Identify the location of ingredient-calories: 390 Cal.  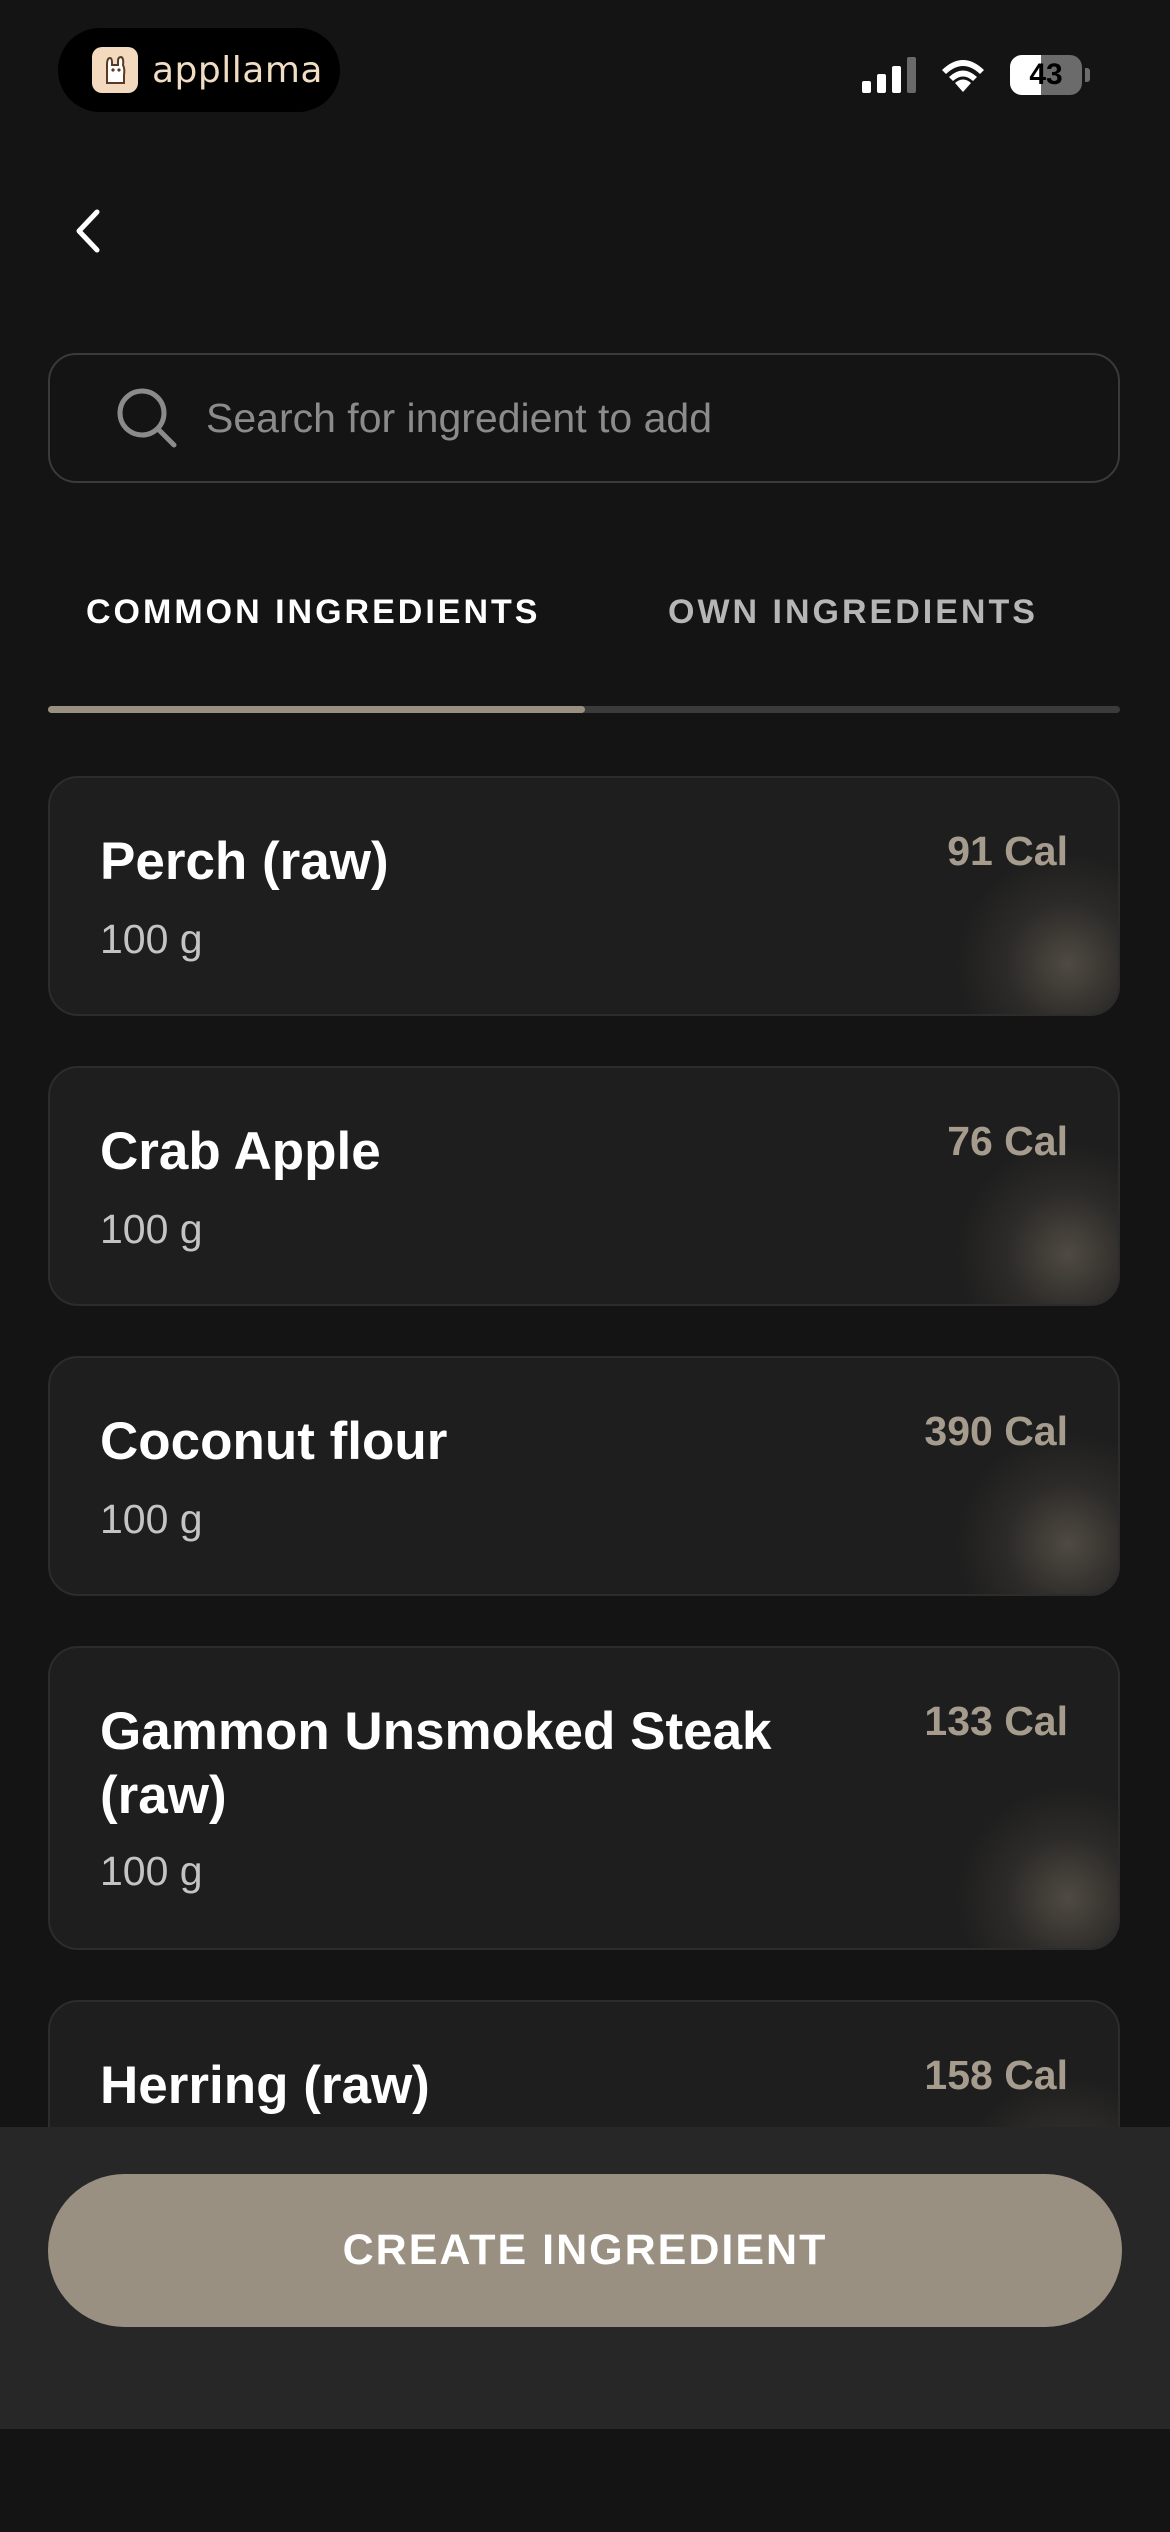
(996, 1431).